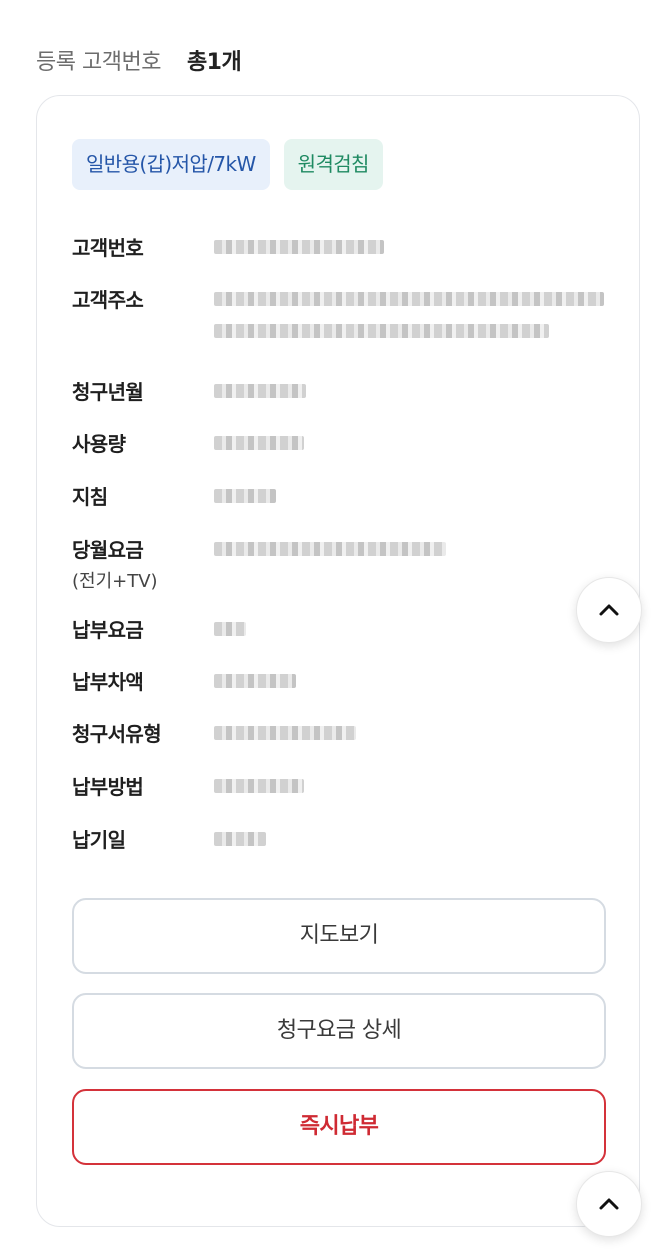 The height and width of the screenshot is (1250, 662). What do you see at coordinates (99, 444) in the screenshot?
I see `field-label: 사용량` at bounding box center [99, 444].